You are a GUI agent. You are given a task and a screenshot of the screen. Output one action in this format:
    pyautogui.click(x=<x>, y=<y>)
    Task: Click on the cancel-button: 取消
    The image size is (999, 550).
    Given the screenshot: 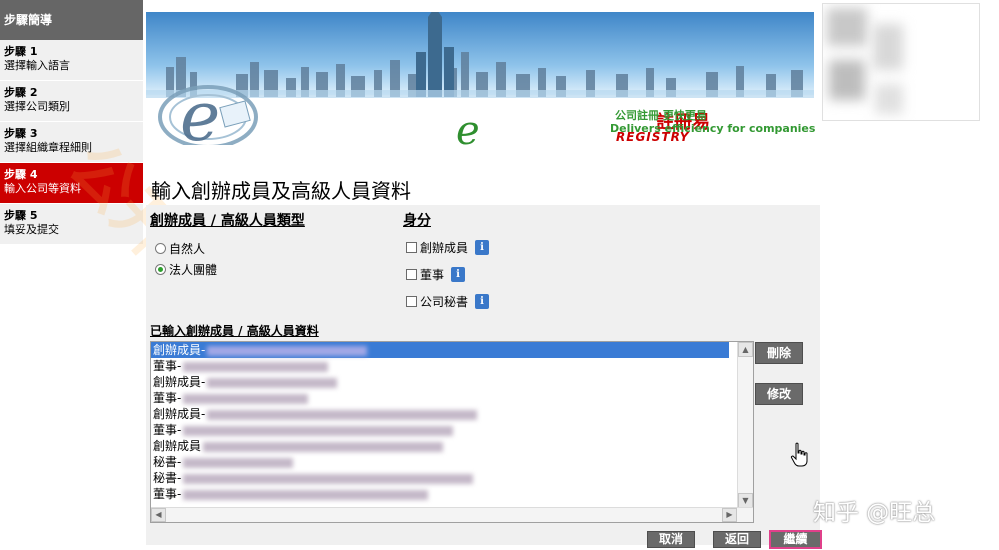 What is the action you would take?
    pyautogui.click(x=671, y=539)
    